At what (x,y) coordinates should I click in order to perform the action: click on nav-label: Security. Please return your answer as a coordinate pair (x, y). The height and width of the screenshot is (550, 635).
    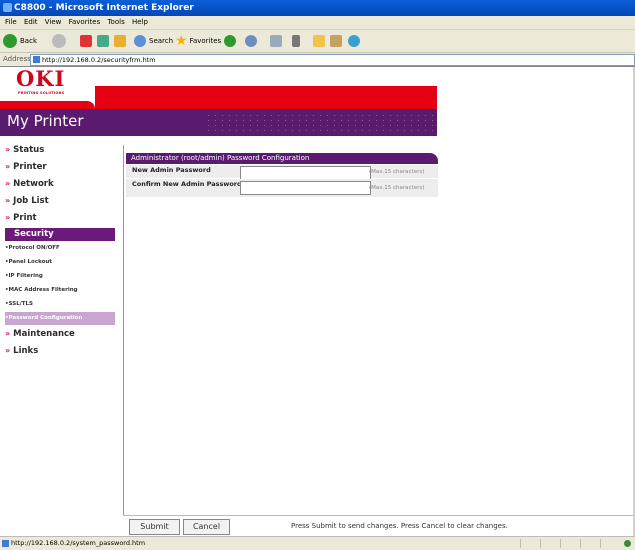
    Looking at the image, I should click on (34, 234).